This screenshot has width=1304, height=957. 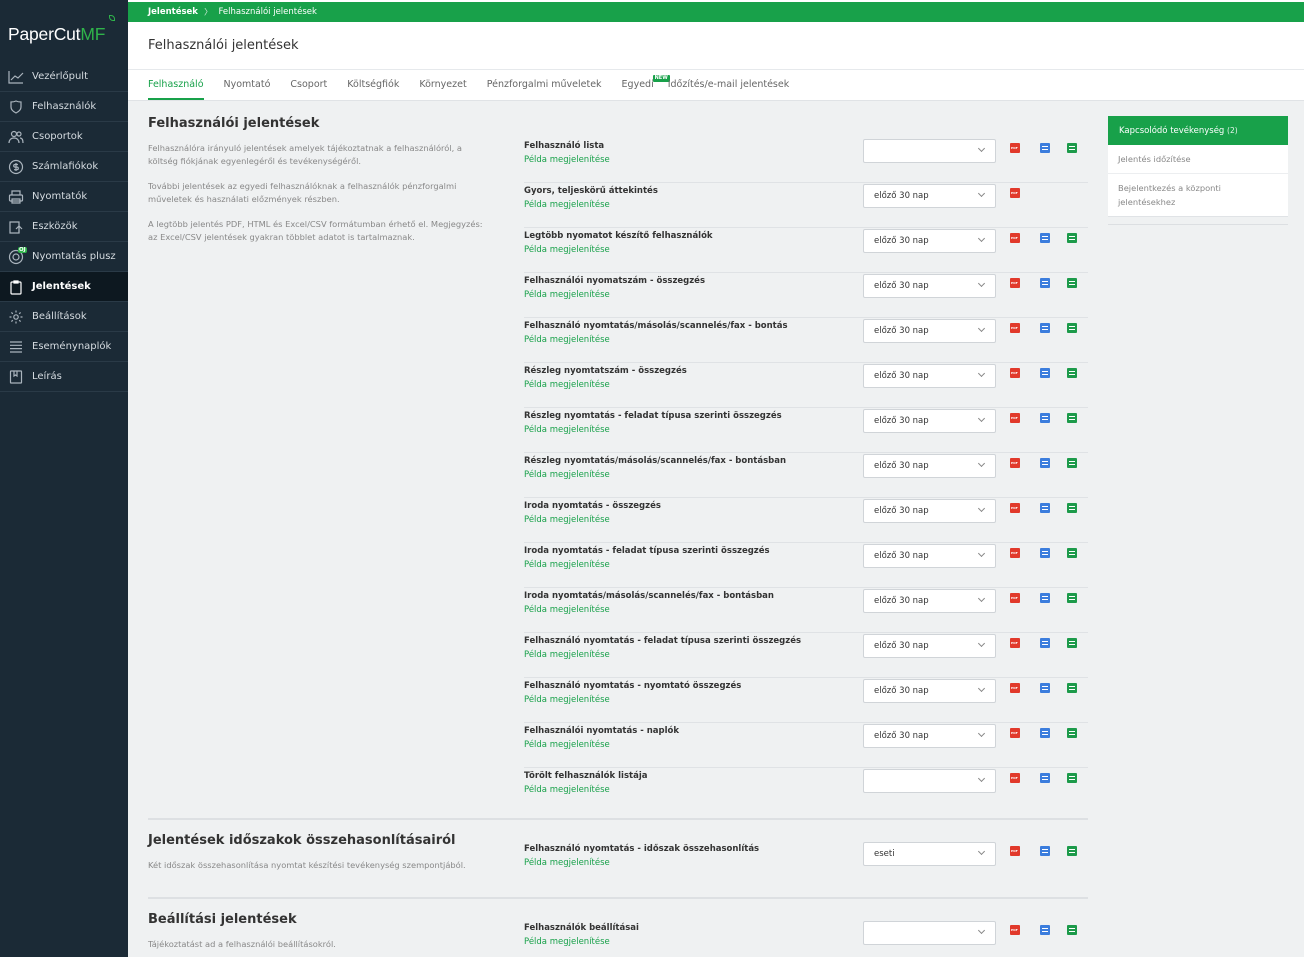 I want to click on tab-5: Pénzforgalmi műveletek, so click(x=544, y=85).